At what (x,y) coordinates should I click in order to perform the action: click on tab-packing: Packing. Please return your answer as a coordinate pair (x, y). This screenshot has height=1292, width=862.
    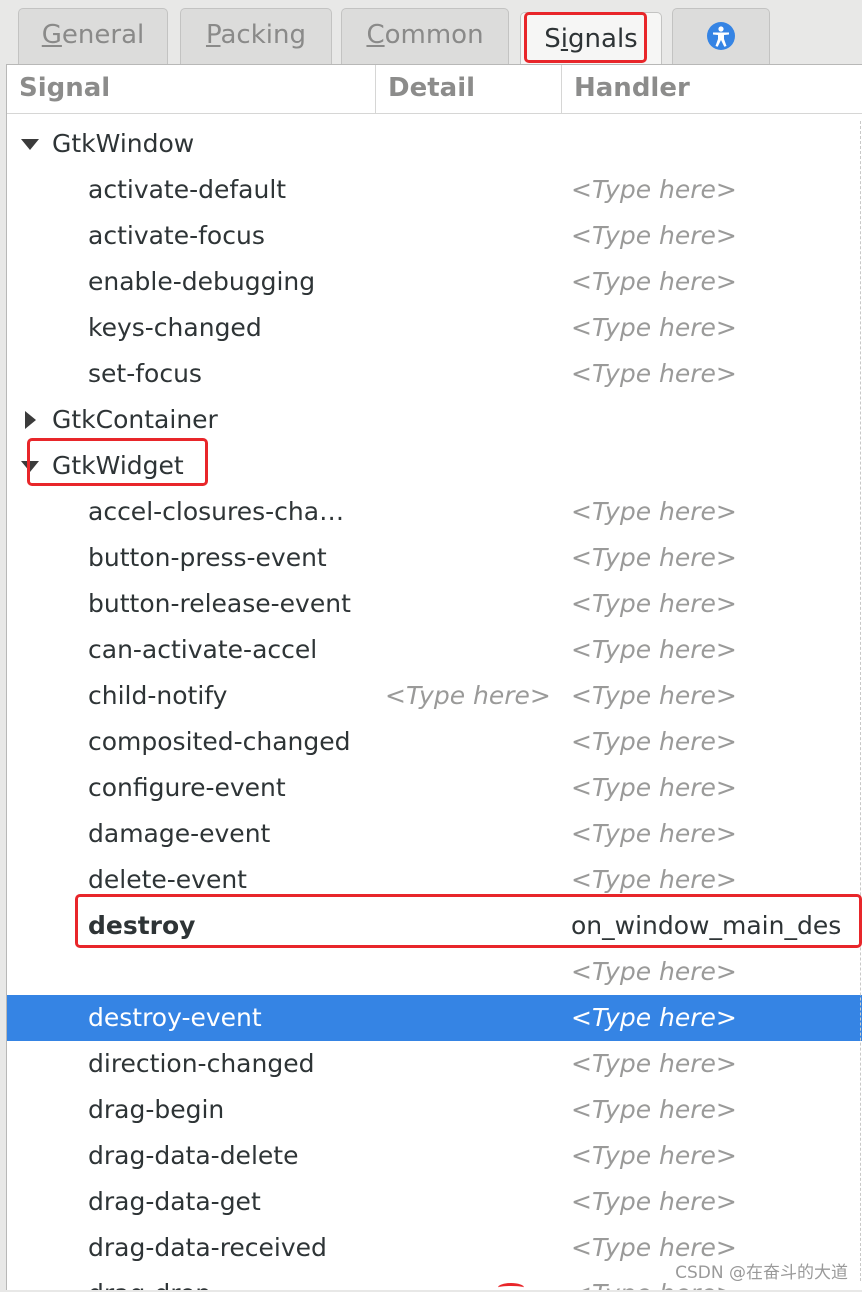
    Looking at the image, I should click on (256, 36).